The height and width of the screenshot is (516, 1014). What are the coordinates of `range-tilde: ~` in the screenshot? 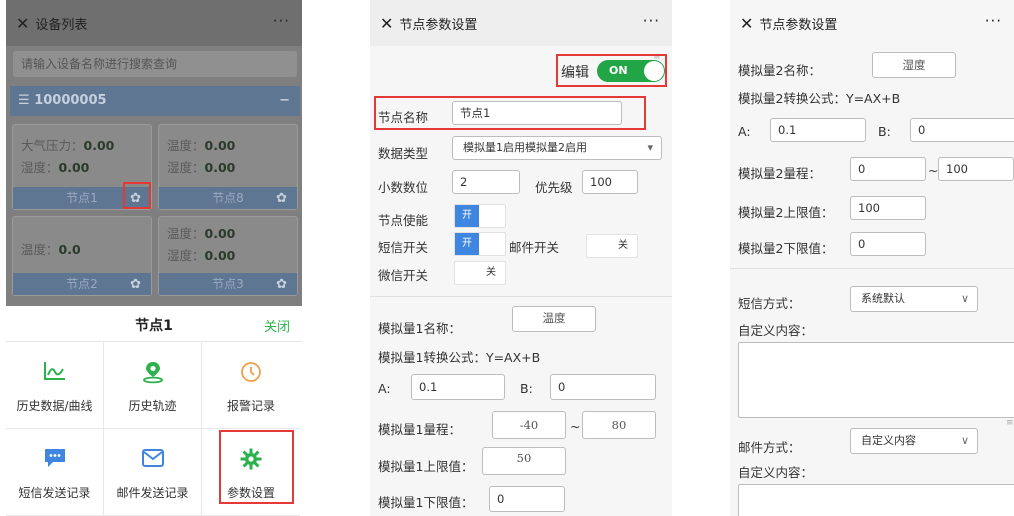 It's located at (933, 170).